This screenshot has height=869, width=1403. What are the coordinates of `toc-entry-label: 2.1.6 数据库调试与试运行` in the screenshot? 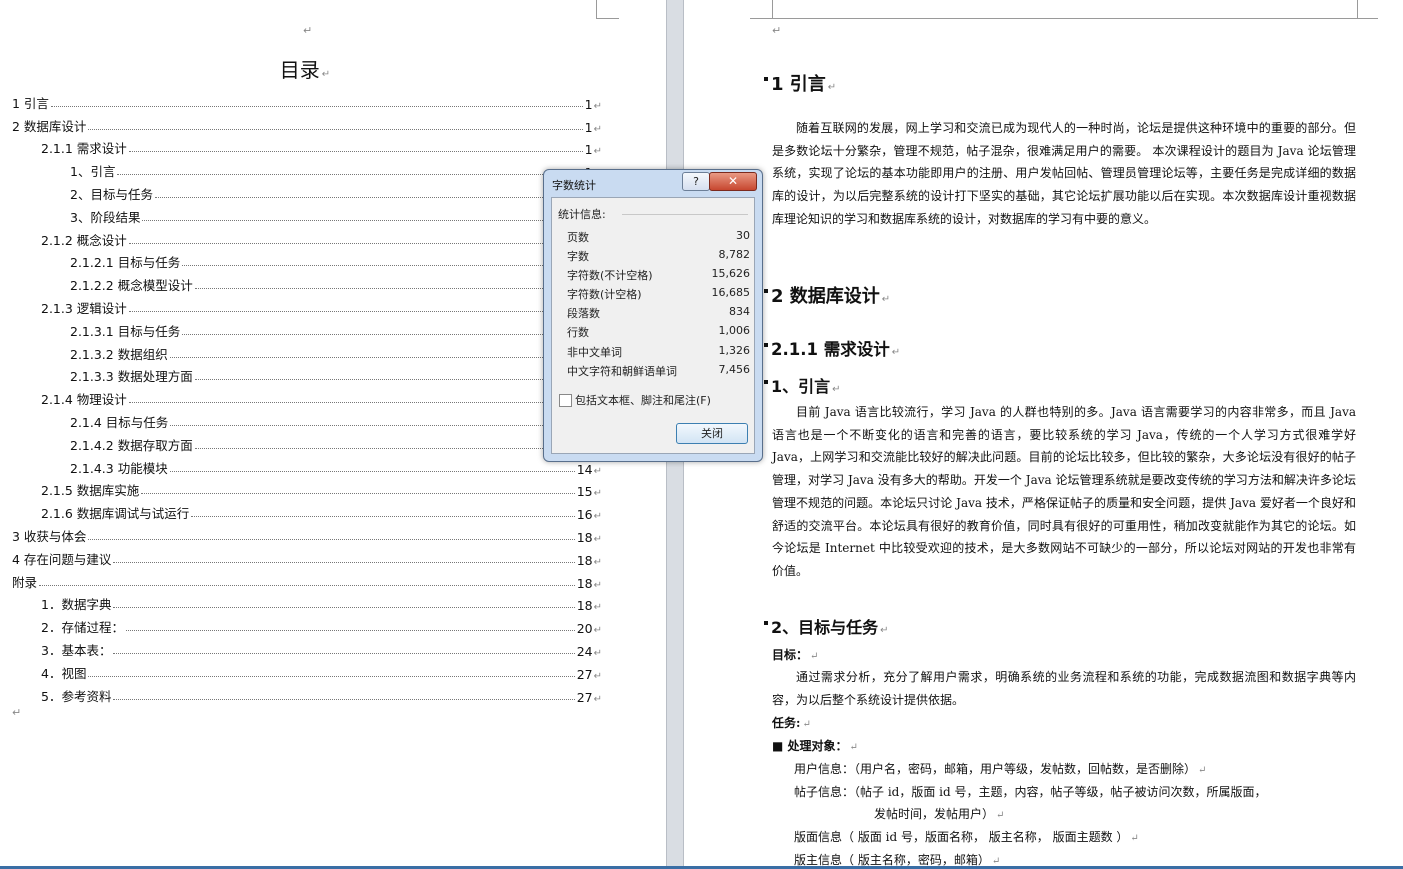 It's located at (115, 514).